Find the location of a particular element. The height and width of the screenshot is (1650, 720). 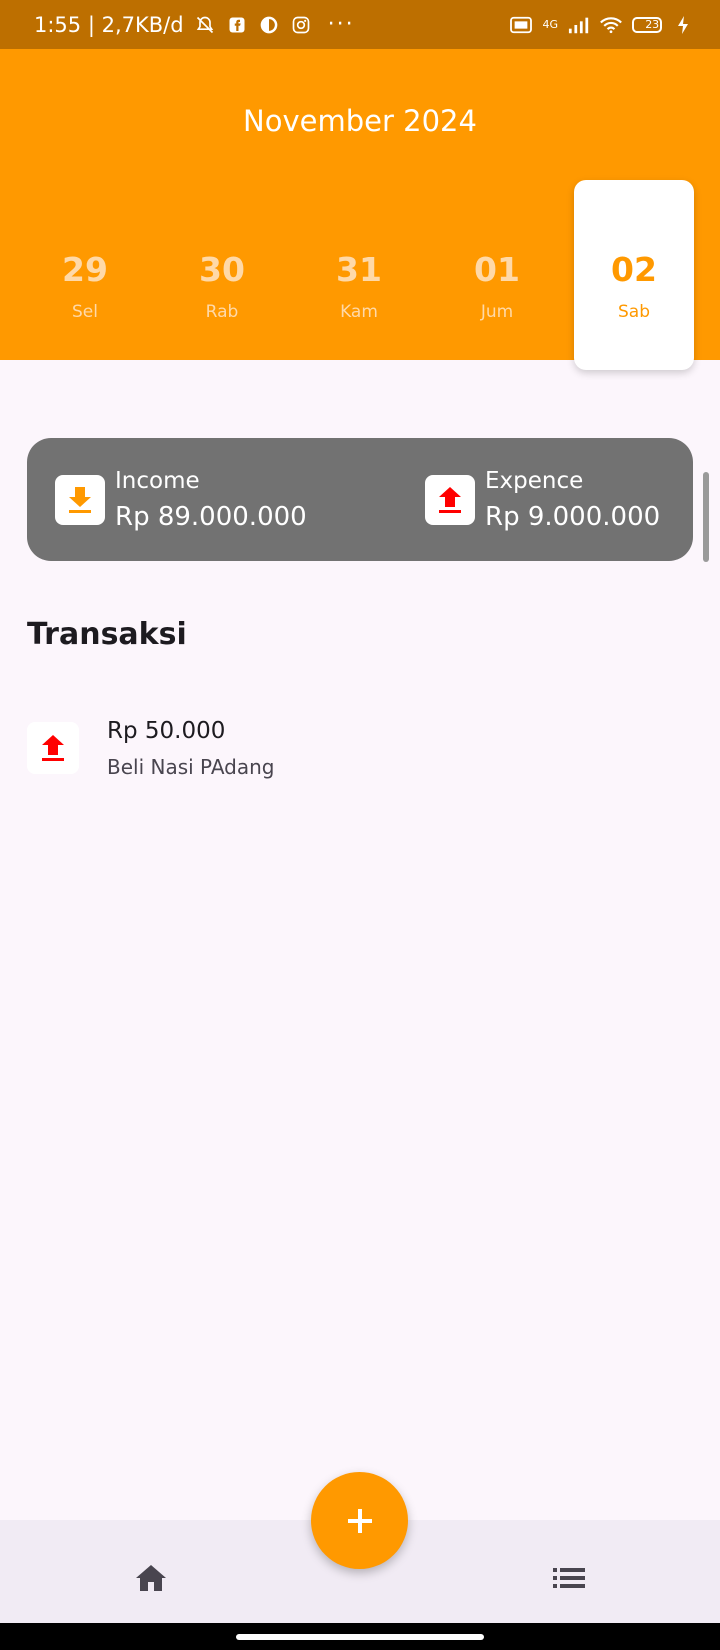

income-label: Income is located at coordinates (157, 481).